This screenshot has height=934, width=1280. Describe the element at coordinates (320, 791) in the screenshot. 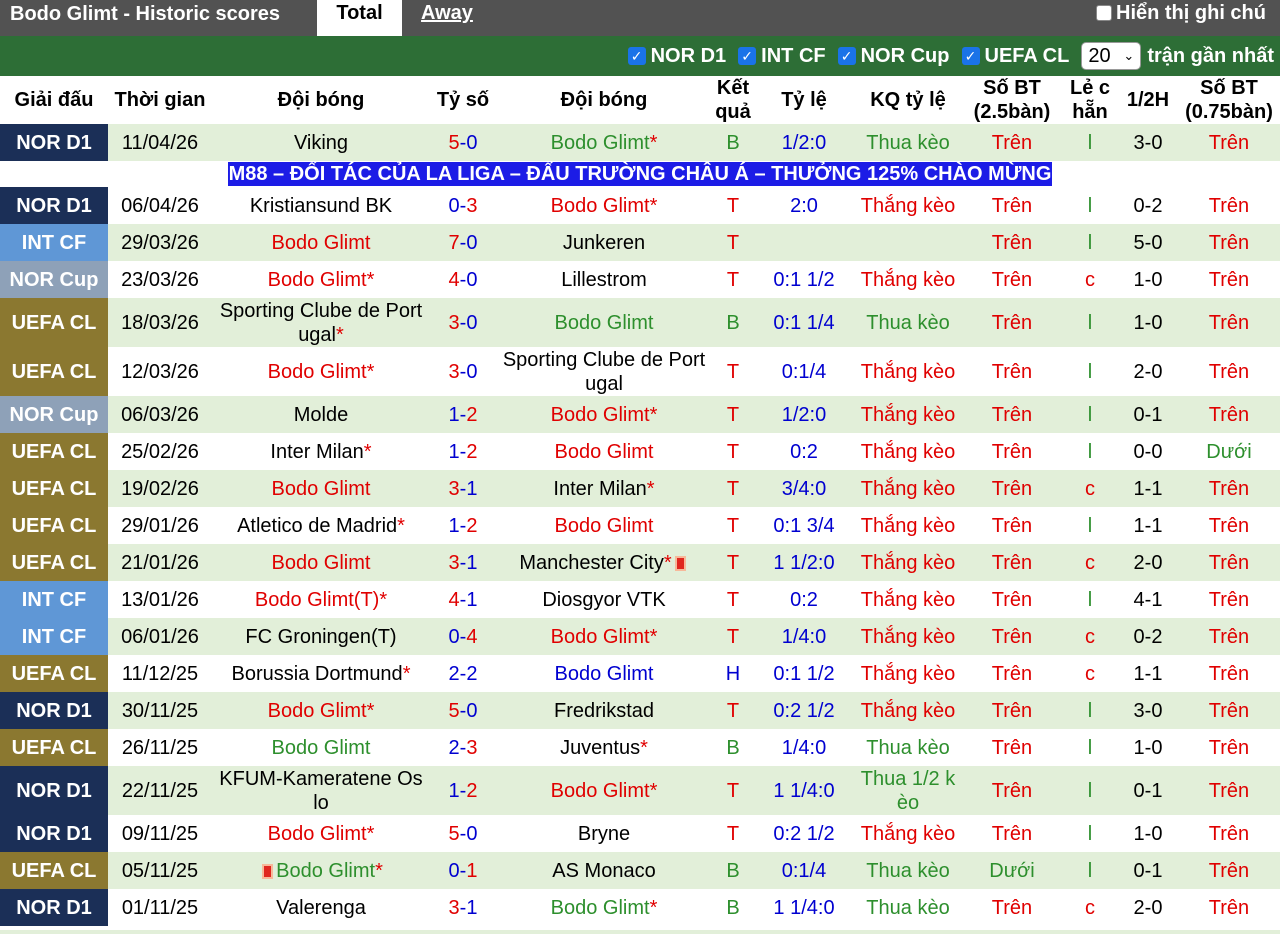

I see `home-team-name: KFUM-Kameratene Os lo` at that location.